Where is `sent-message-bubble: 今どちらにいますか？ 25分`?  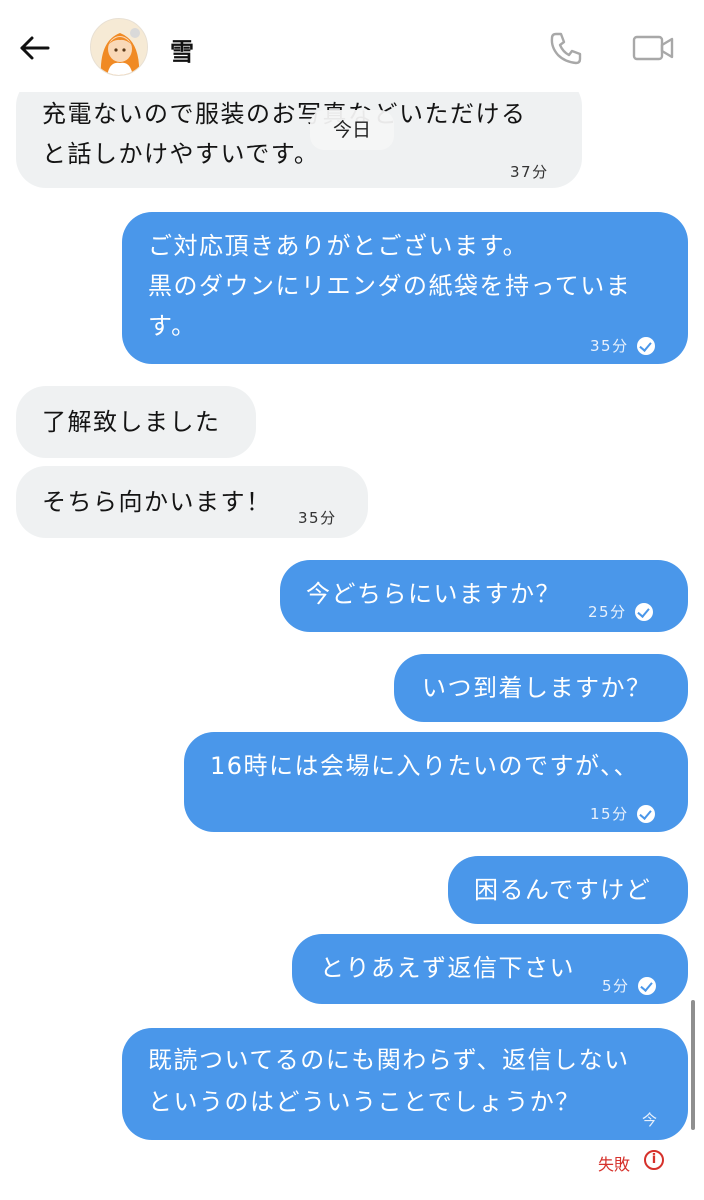
sent-message-bubble: 今どちらにいますか？ 25分 is located at coordinates (484, 596).